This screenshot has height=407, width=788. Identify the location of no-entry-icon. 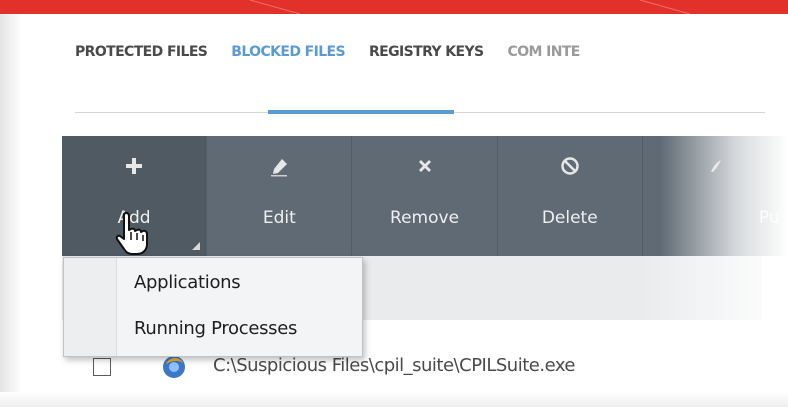
(570, 167).